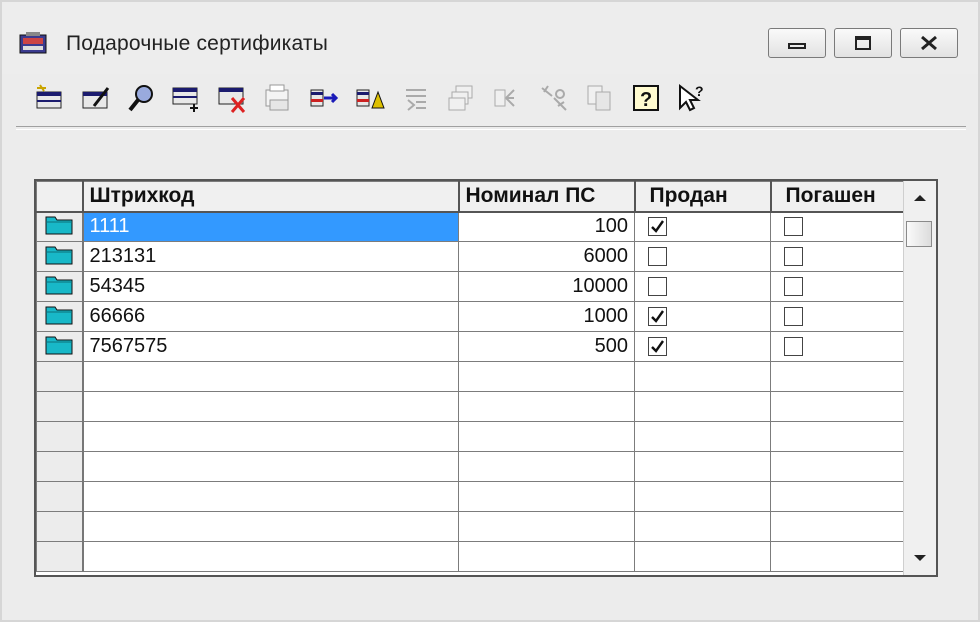 This screenshot has width=980, height=622. I want to click on barcode-cell: 66666, so click(270, 316).